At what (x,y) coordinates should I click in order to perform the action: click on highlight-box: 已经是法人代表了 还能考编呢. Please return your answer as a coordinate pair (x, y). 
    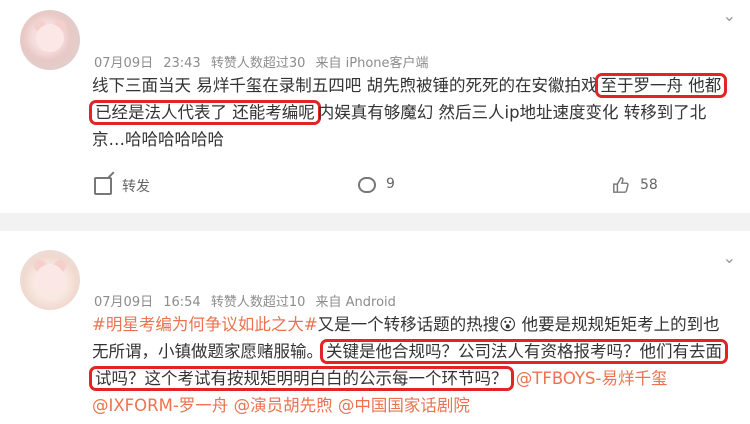
    Looking at the image, I should click on (205, 112).